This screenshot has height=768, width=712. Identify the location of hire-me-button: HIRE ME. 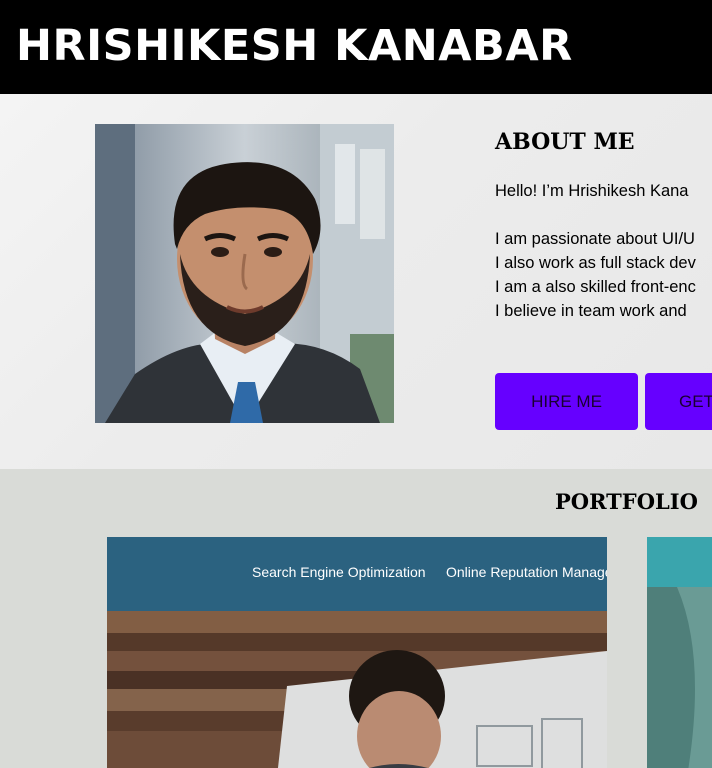
(566, 401).